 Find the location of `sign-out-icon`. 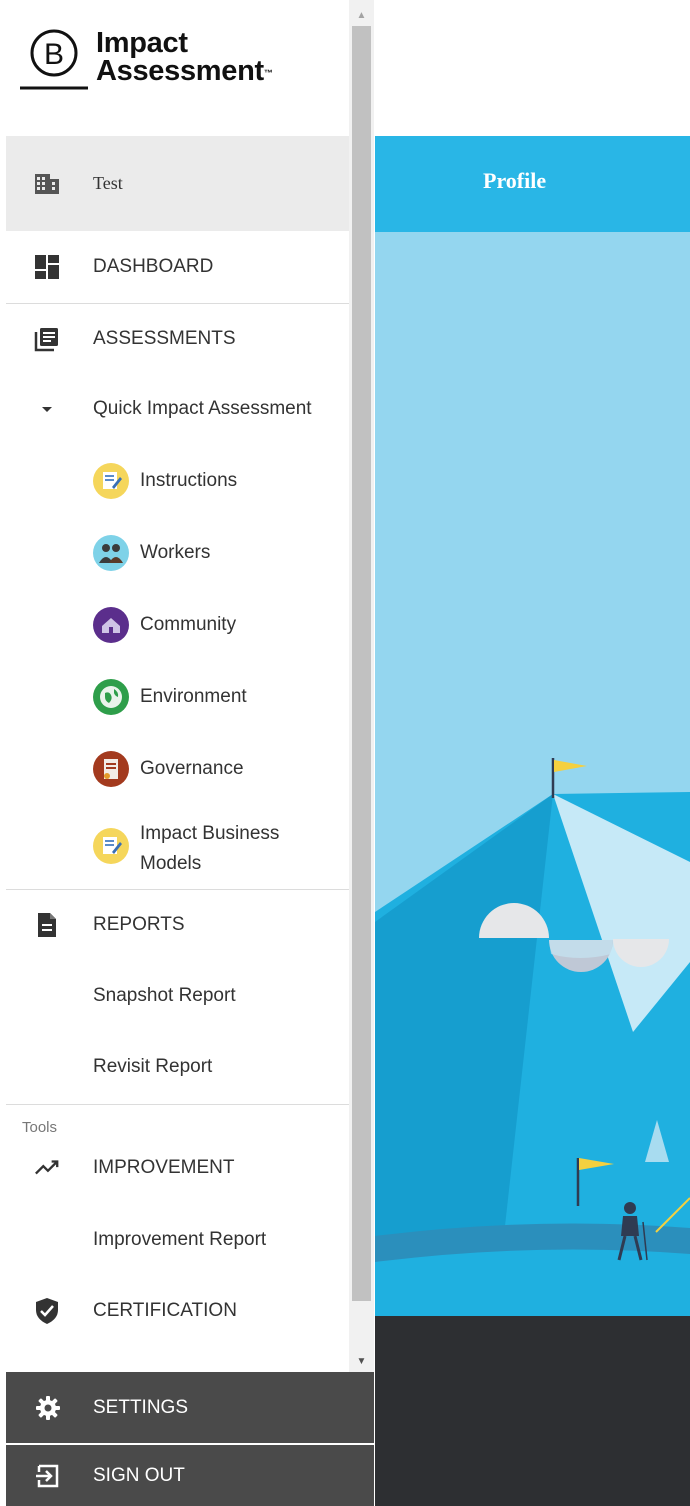

sign-out-icon is located at coordinates (48, 1476).